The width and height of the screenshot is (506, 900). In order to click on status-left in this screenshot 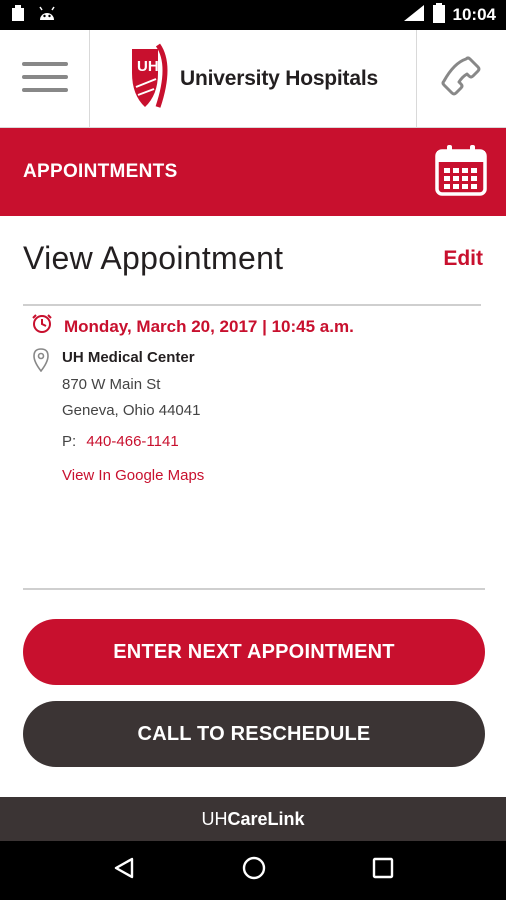, I will do `click(33, 15)`.